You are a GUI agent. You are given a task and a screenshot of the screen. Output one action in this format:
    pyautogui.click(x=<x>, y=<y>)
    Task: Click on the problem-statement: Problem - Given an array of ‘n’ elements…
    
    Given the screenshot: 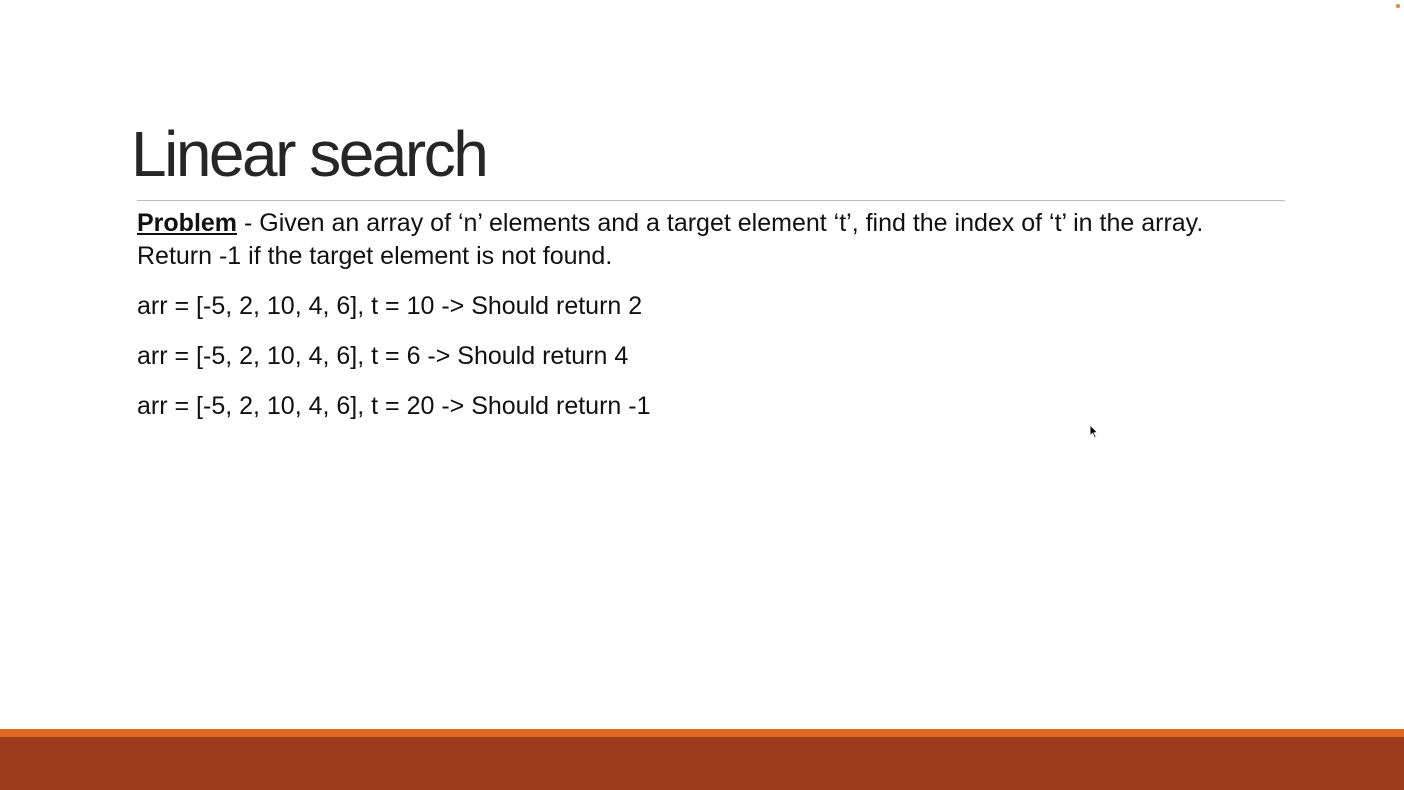 What is the action you would take?
    pyautogui.click(x=692, y=240)
    